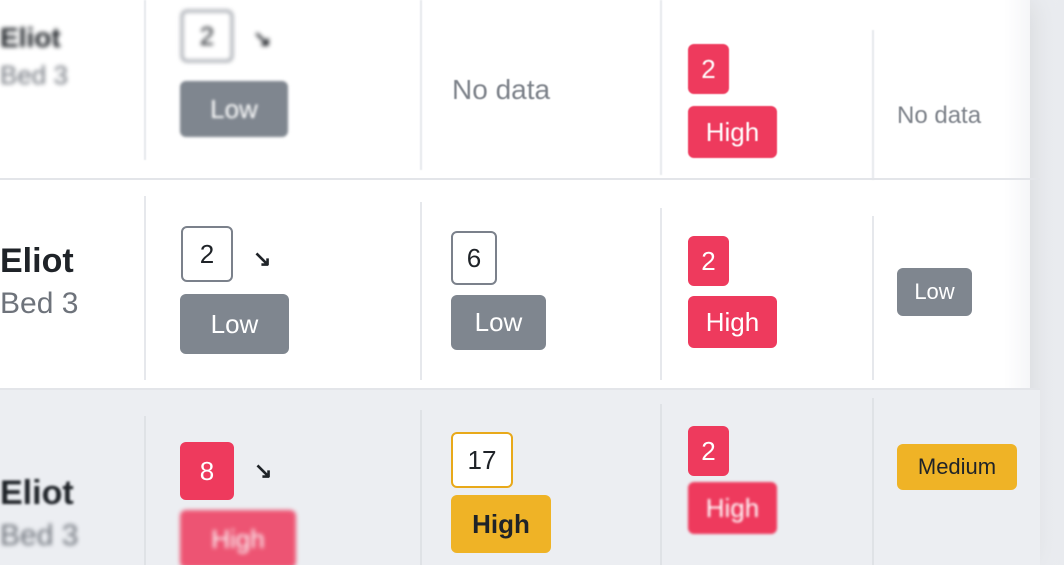  What do you see at coordinates (207, 471) in the screenshot?
I see `score-box: 8` at bounding box center [207, 471].